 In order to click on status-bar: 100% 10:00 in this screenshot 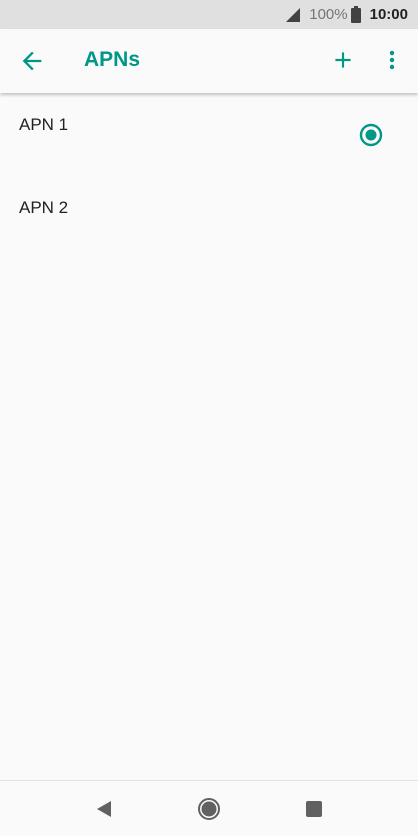, I will do `click(209, 14)`.